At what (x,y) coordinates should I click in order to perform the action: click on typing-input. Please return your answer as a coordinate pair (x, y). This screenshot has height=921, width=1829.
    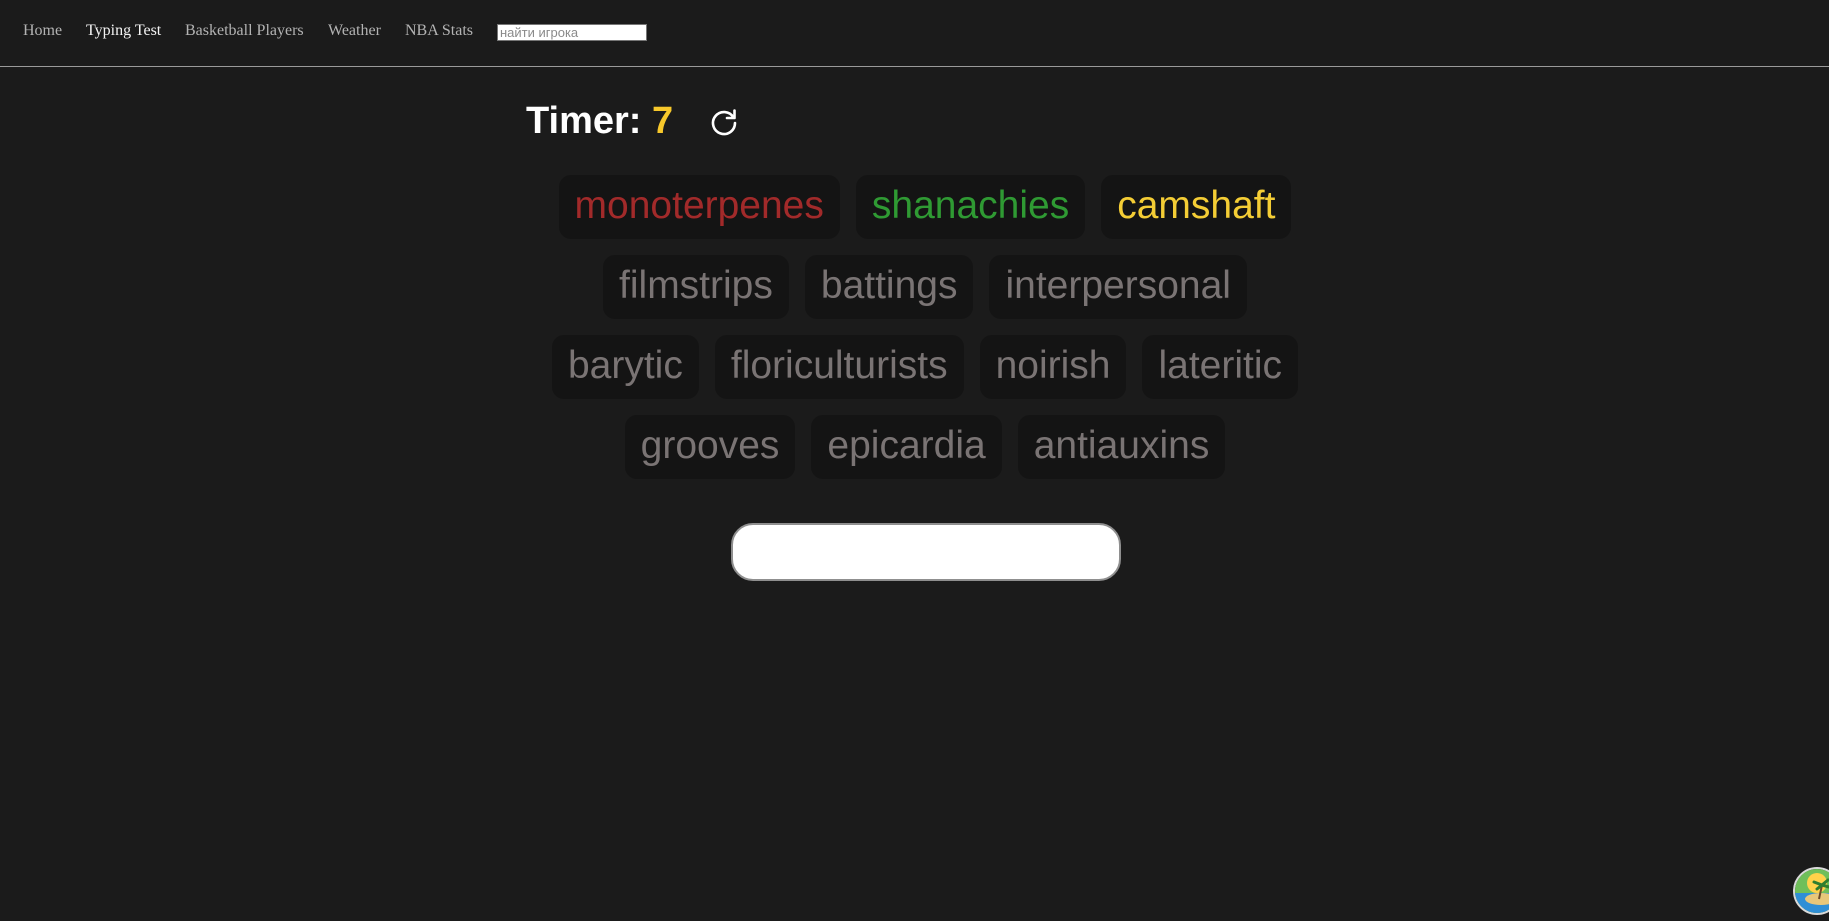
    Looking at the image, I should click on (926, 552).